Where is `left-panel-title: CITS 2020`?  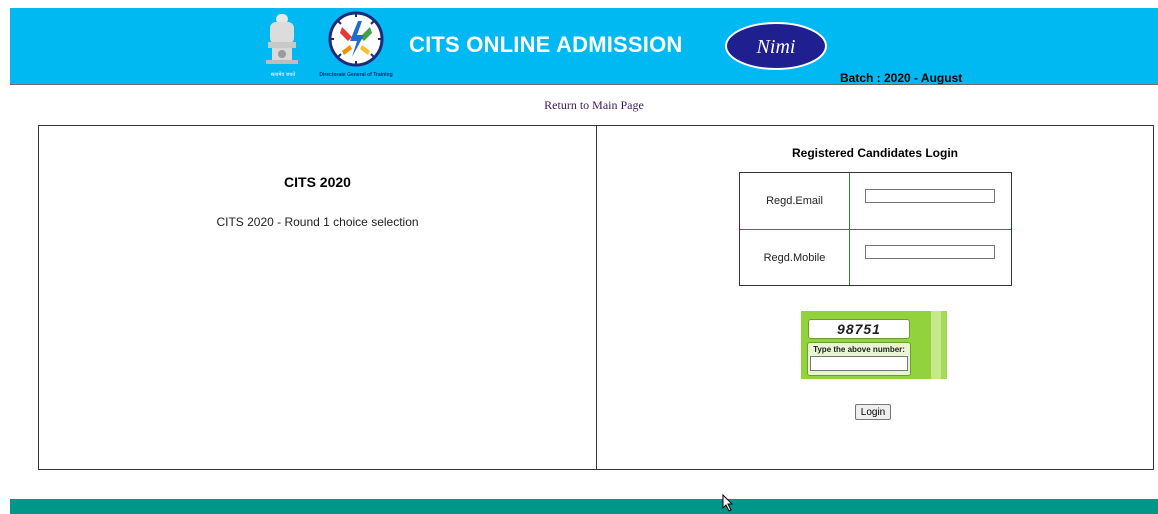
left-panel-title: CITS 2020 is located at coordinates (317, 182).